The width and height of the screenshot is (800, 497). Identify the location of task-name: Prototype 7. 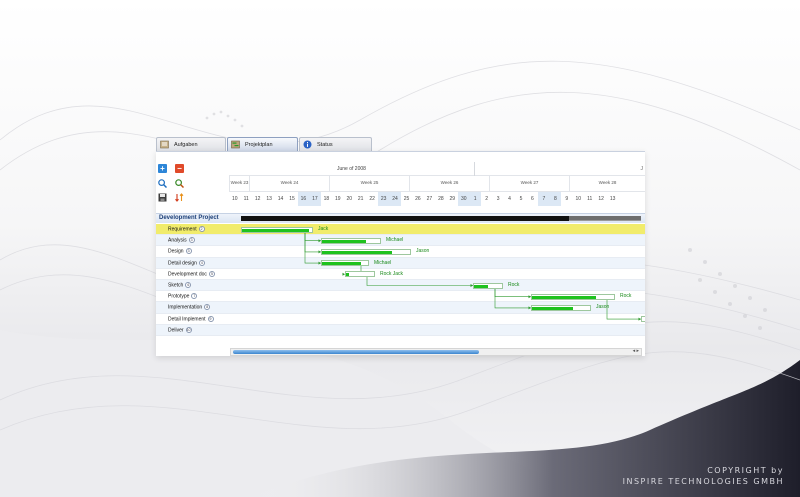
(183, 296).